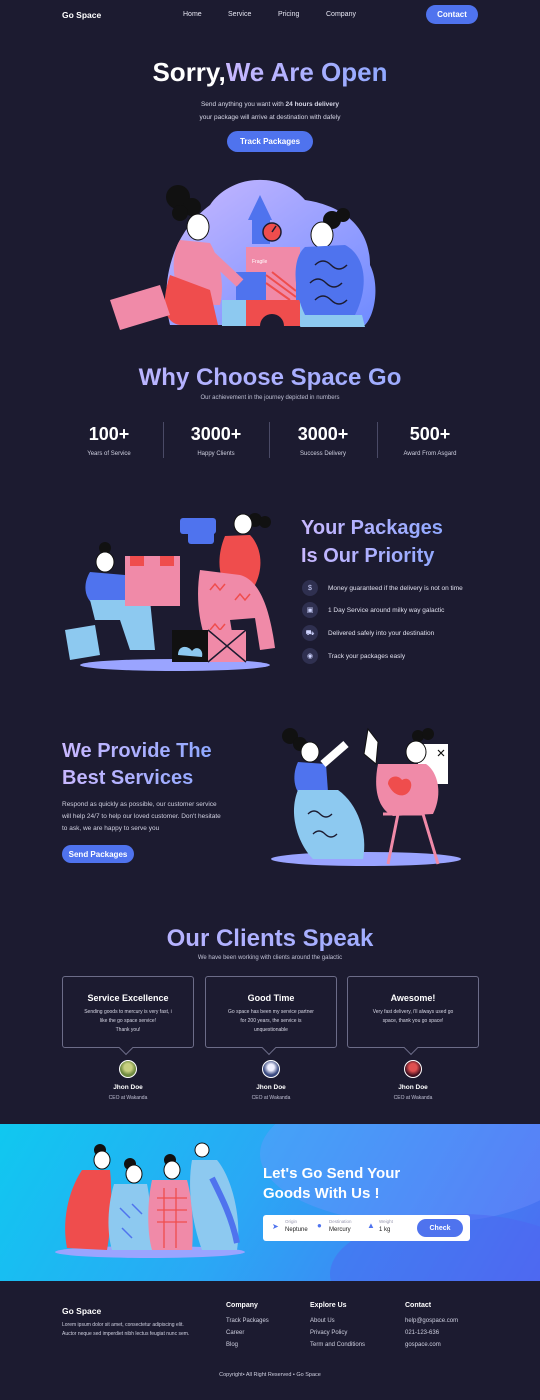 This screenshot has width=540, height=1400. What do you see at coordinates (337, 1321) in the screenshot?
I see `footer-link-about: About Us` at bounding box center [337, 1321].